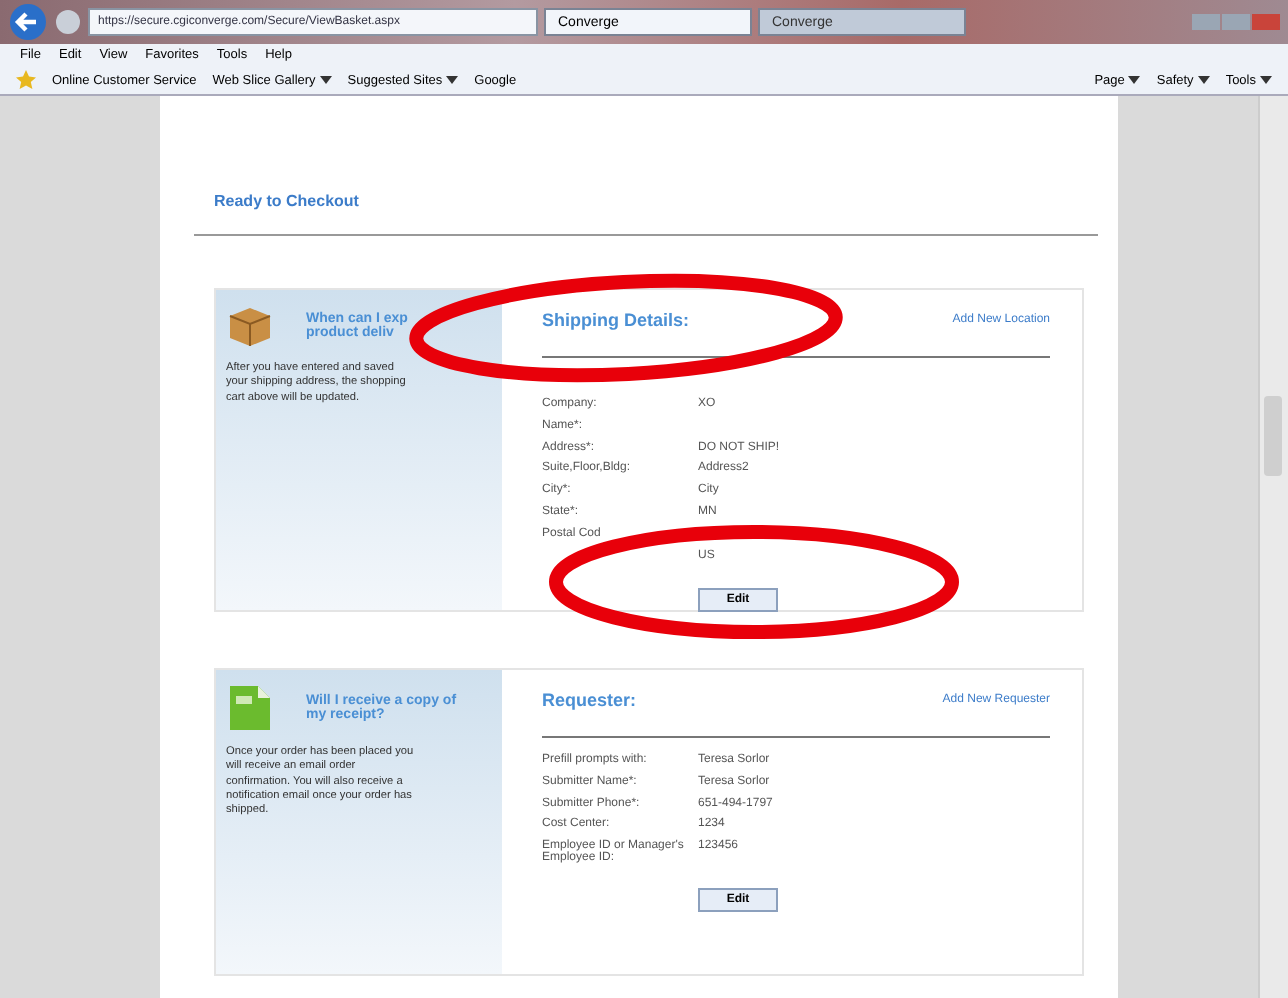  I want to click on document-icon, so click(250, 708).